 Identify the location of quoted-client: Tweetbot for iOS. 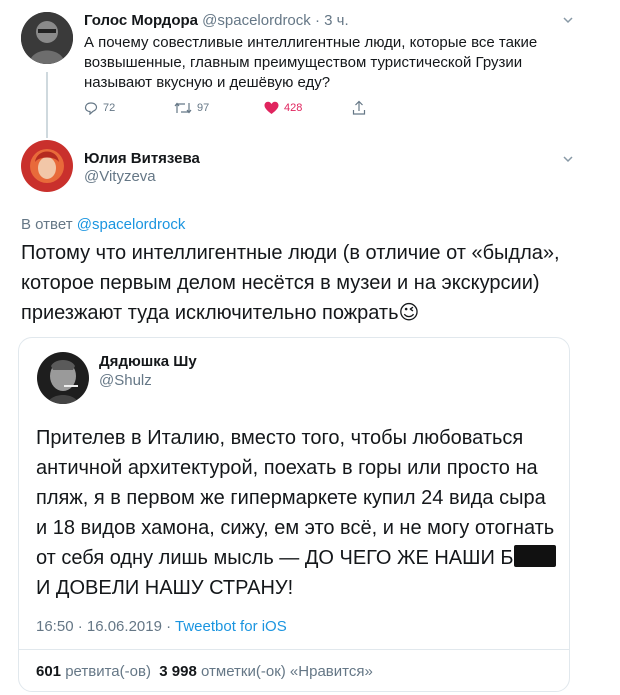
(231, 626).